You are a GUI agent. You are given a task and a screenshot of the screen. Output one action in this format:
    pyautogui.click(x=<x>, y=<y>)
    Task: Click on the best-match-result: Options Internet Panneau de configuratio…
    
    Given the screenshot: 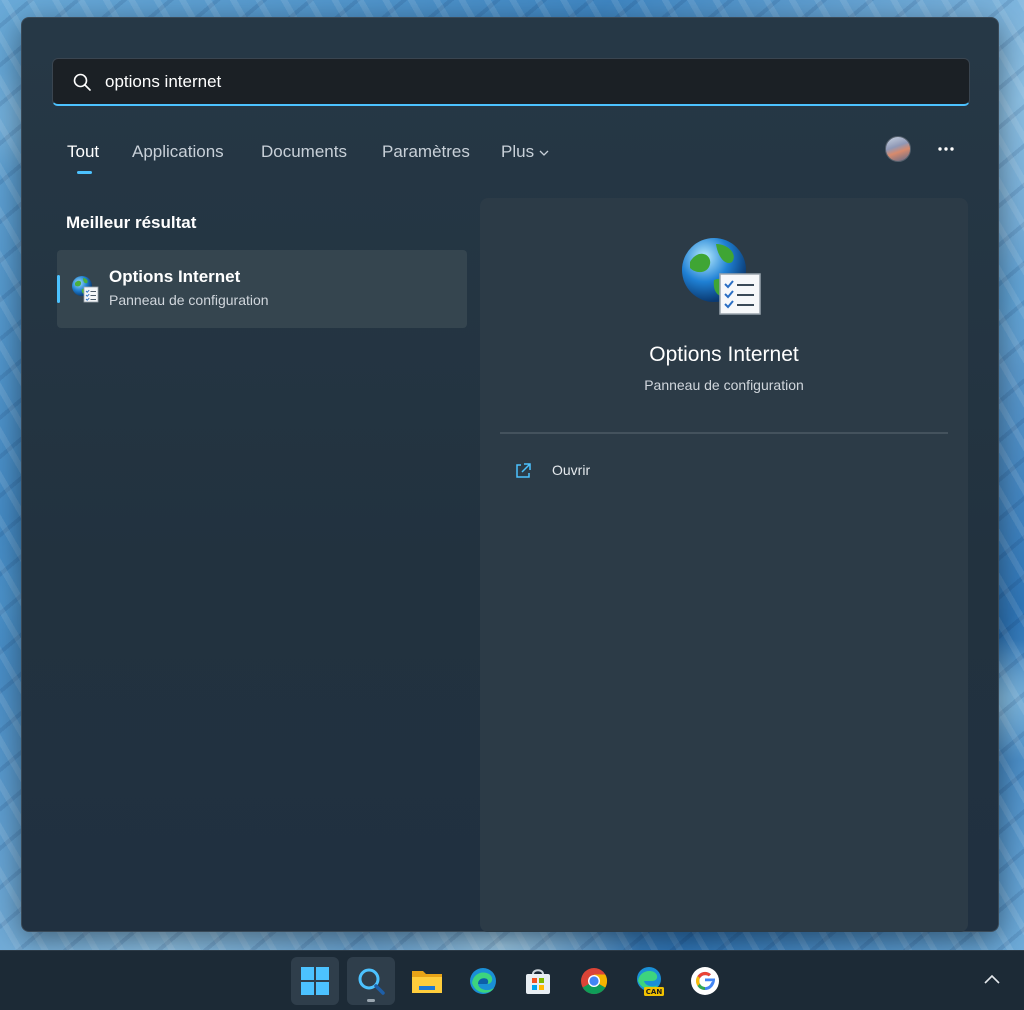 What is the action you would take?
    pyautogui.click(x=262, y=289)
    